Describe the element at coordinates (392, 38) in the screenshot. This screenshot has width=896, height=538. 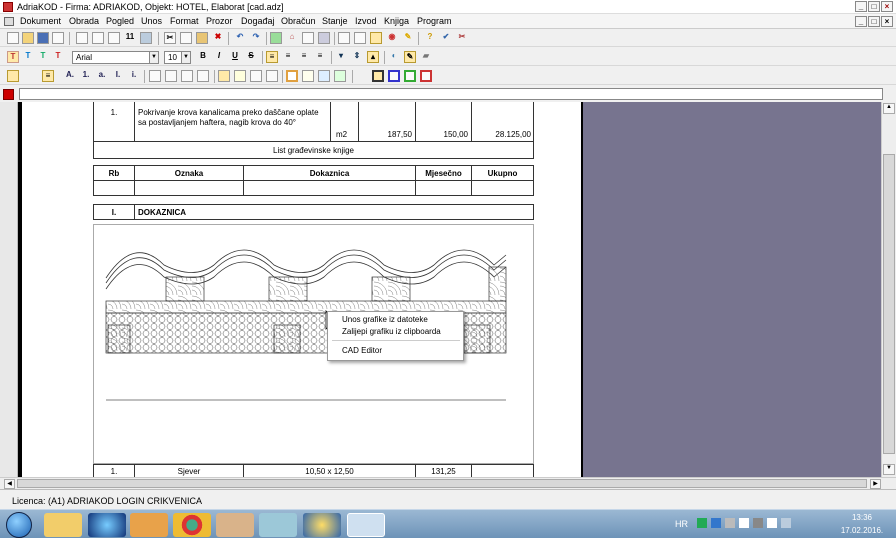
I see `help-ring-icon: ◉` at that location.